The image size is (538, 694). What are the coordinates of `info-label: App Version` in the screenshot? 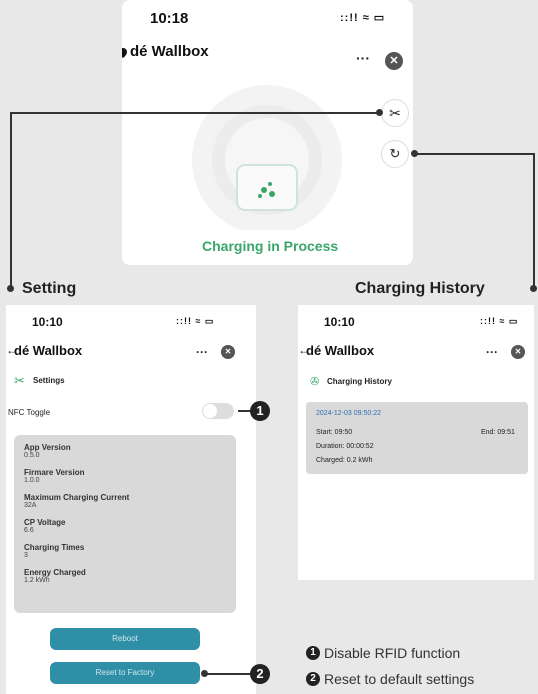 It's located at (47, 447).